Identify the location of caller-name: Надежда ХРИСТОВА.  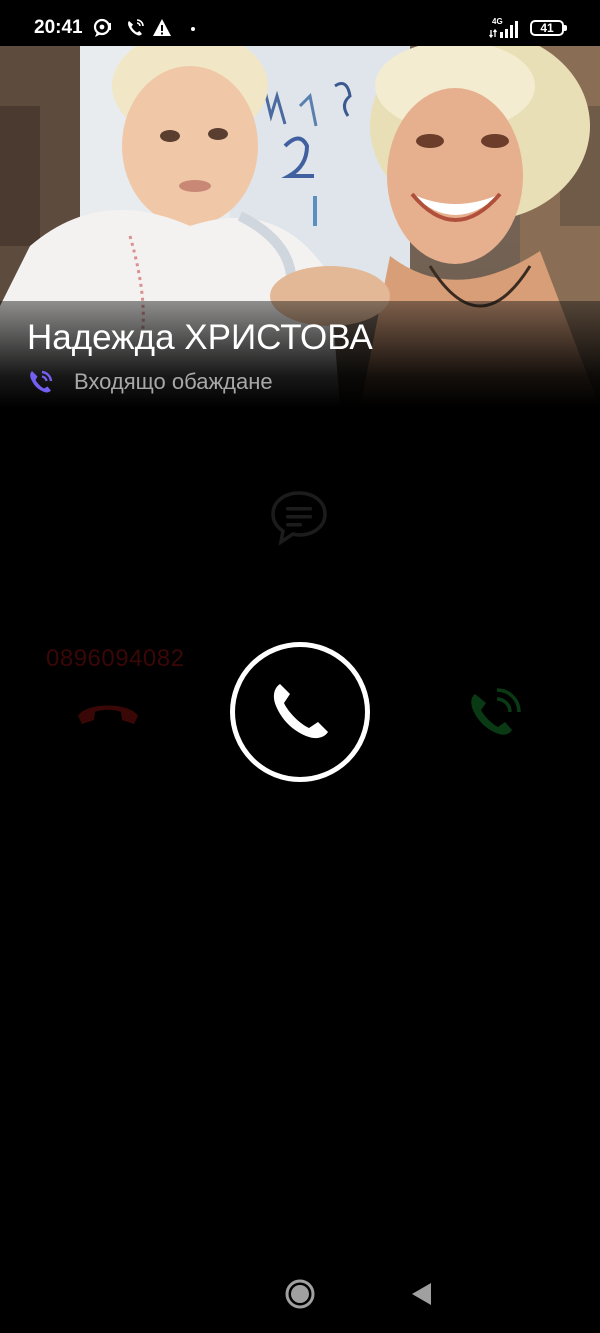
(200, 337).